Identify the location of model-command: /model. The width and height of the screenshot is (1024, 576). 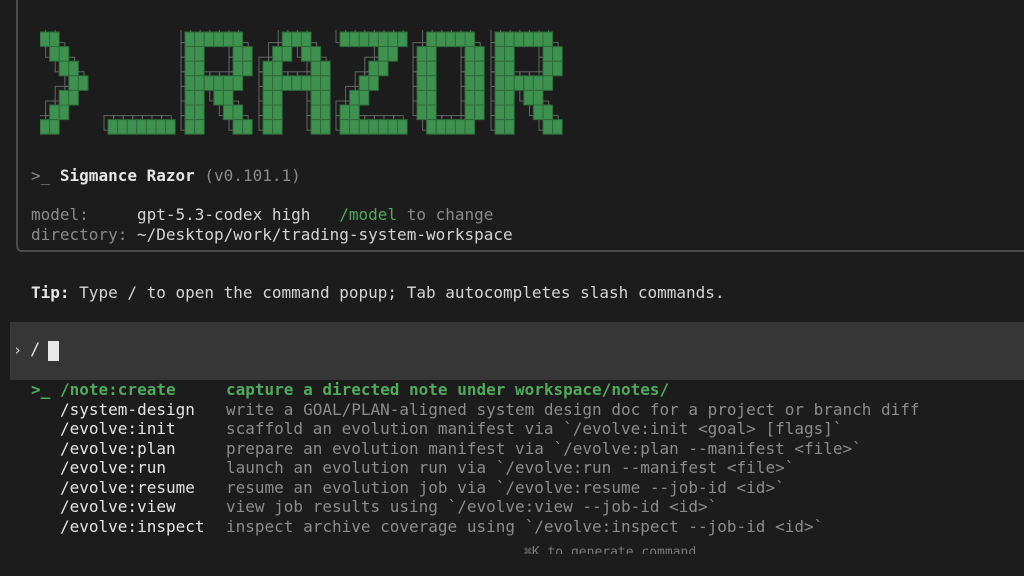
(368, 214).